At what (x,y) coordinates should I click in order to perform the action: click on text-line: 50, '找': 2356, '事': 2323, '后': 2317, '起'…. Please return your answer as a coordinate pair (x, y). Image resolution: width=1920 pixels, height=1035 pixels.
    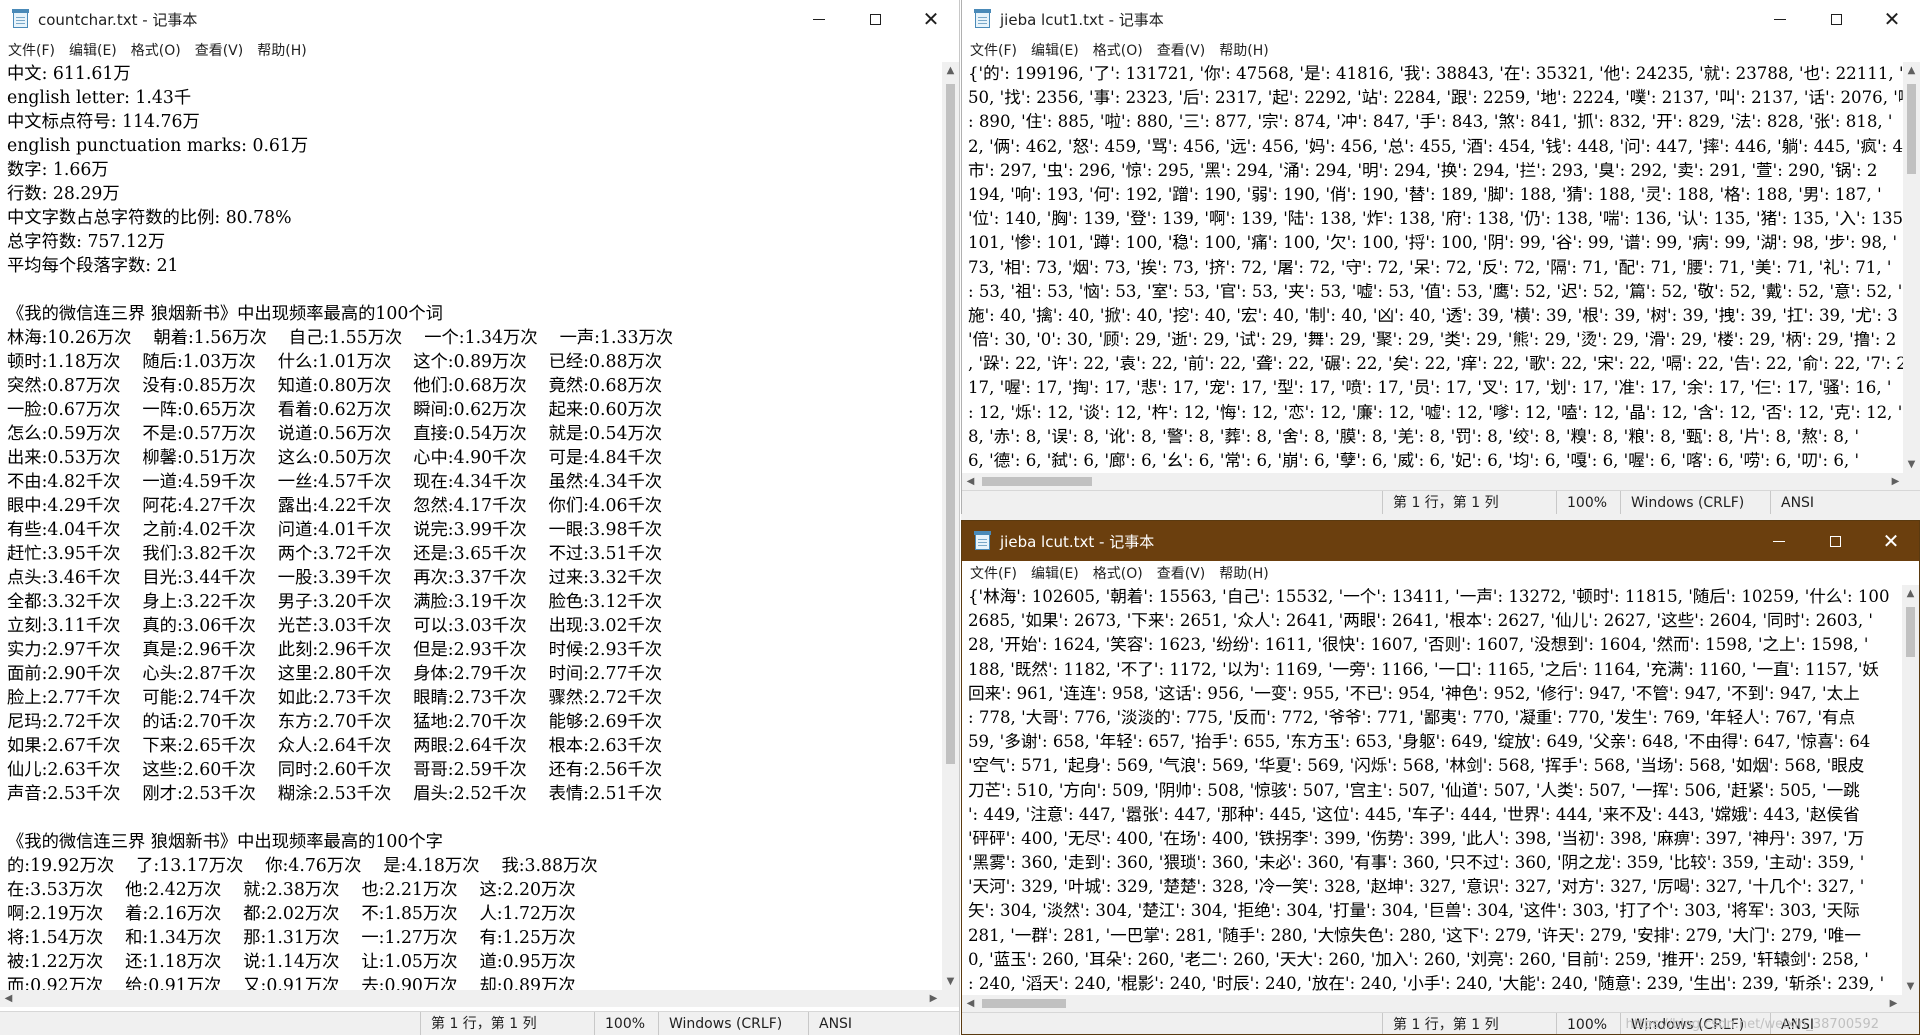
    Looking at the image, I should click on (1436, 98).